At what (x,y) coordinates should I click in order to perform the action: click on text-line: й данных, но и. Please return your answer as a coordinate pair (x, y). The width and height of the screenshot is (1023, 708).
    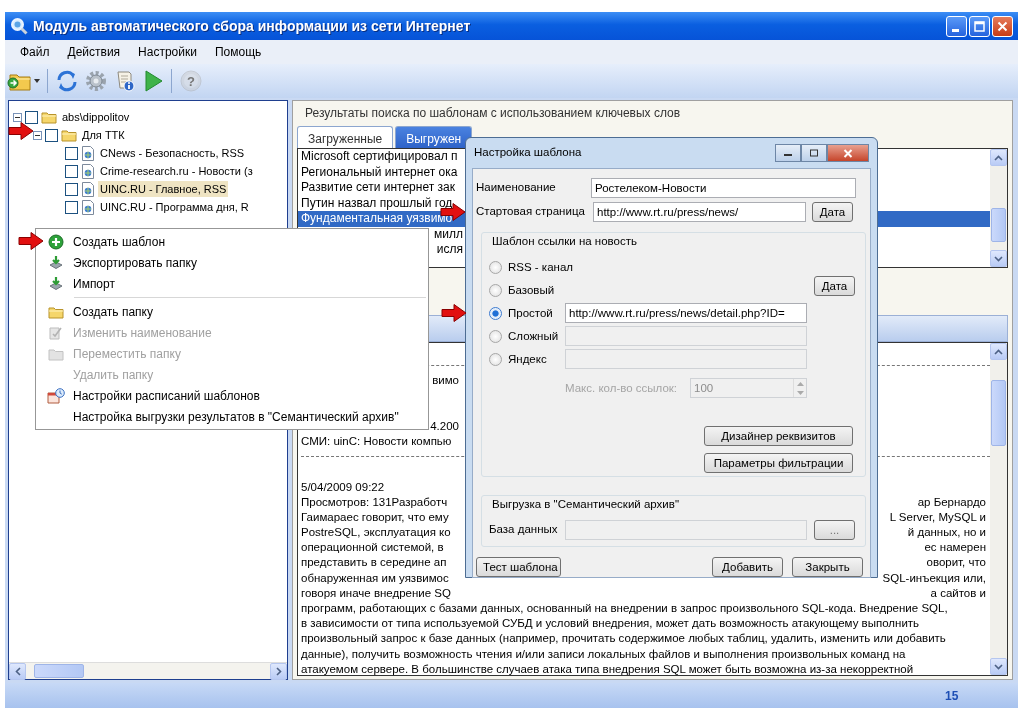
    Looking at the image, I should click on (946, 533).